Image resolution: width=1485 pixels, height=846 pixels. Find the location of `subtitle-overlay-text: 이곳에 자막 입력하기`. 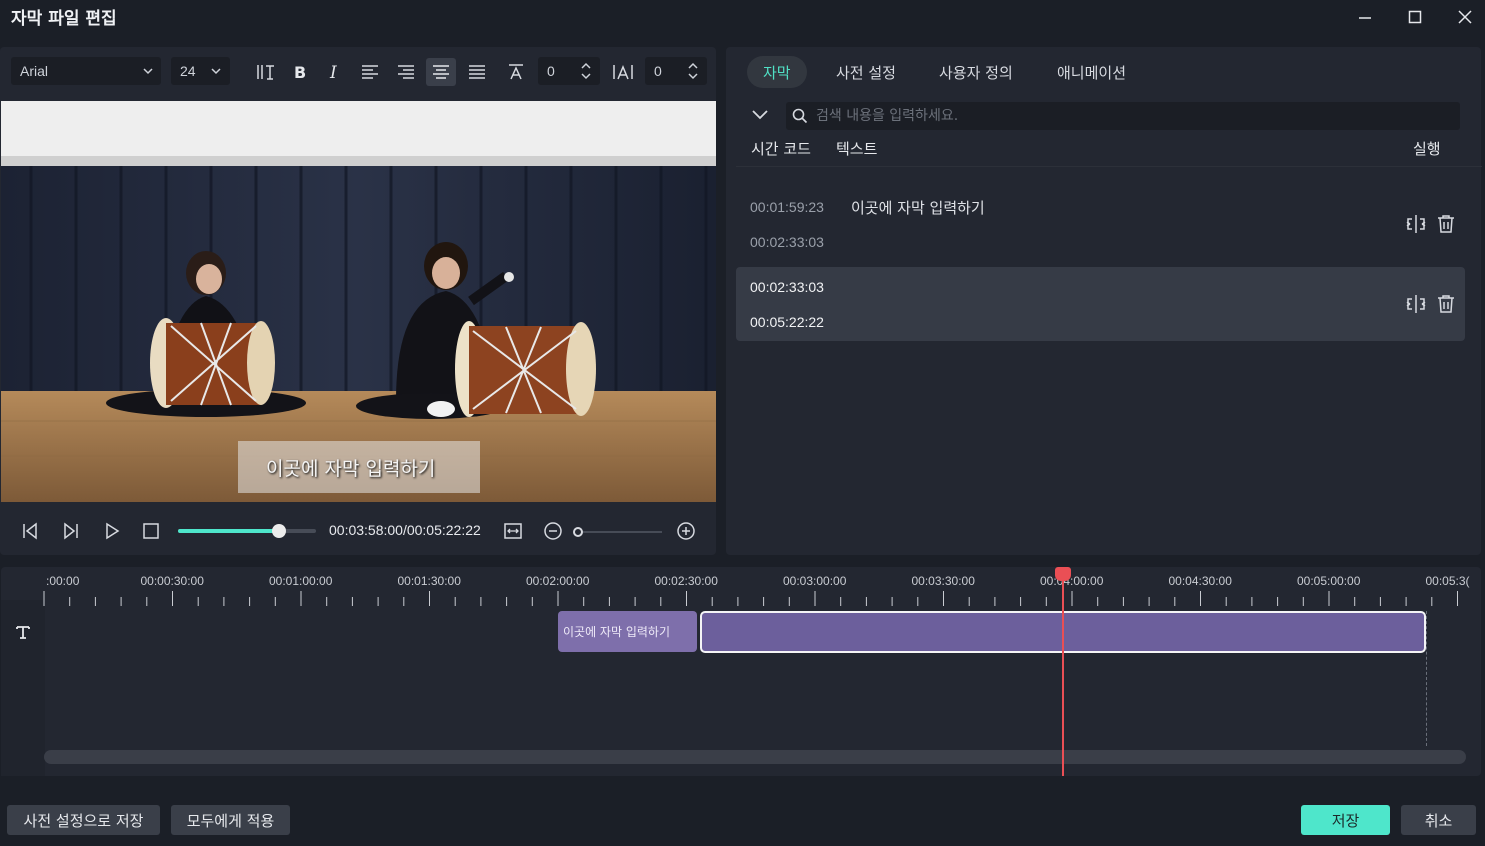

subtitle-overlay-text: 이곳에 자막 입력하기 is located at coordinates (350, 467).